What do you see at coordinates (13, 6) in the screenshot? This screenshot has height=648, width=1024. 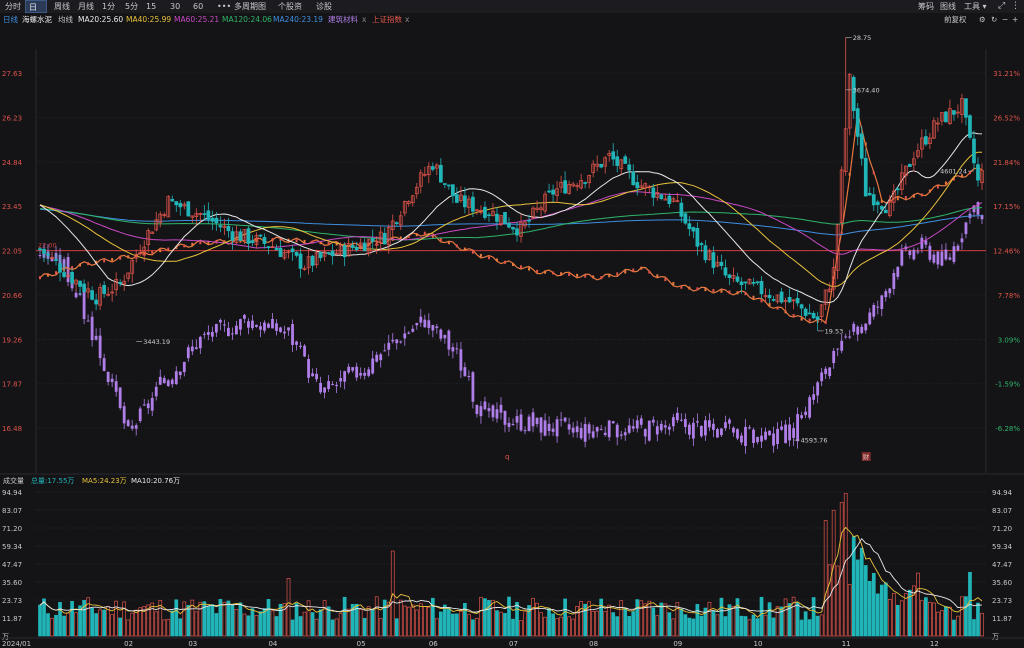 I see `tab-0: 分时` at bounding box center [13, 6].